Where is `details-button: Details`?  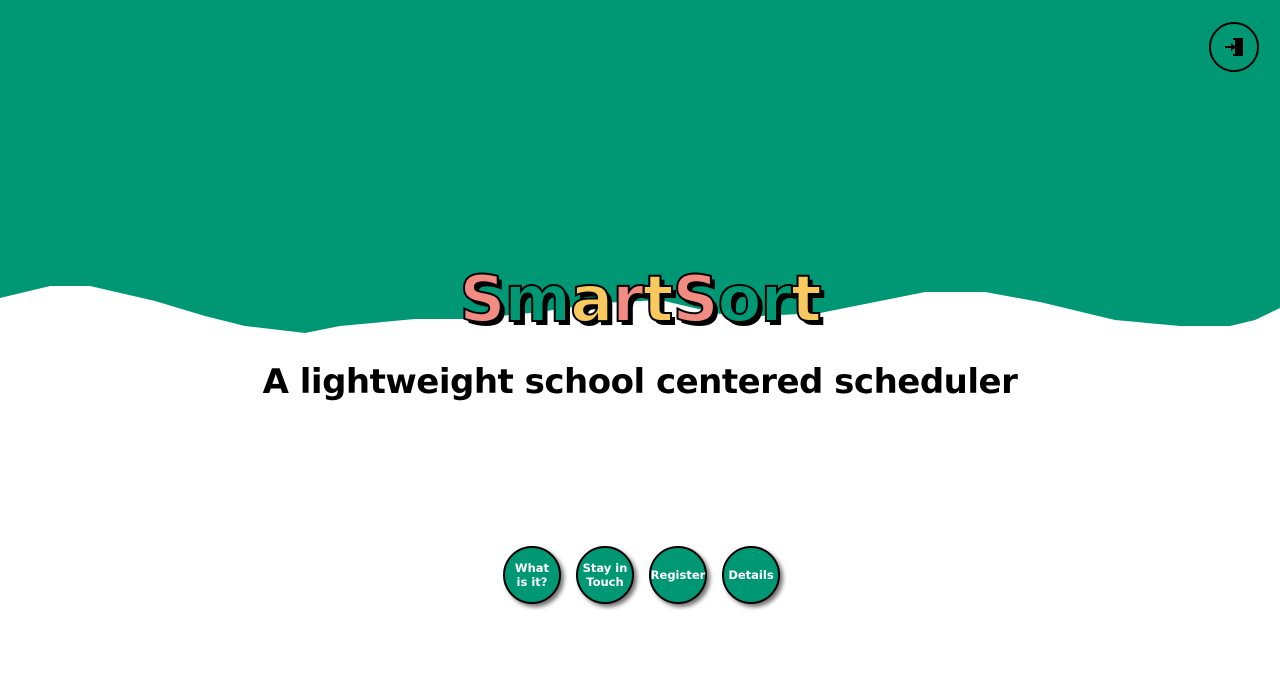 details-button: Details is located at coordinates (751, 575).